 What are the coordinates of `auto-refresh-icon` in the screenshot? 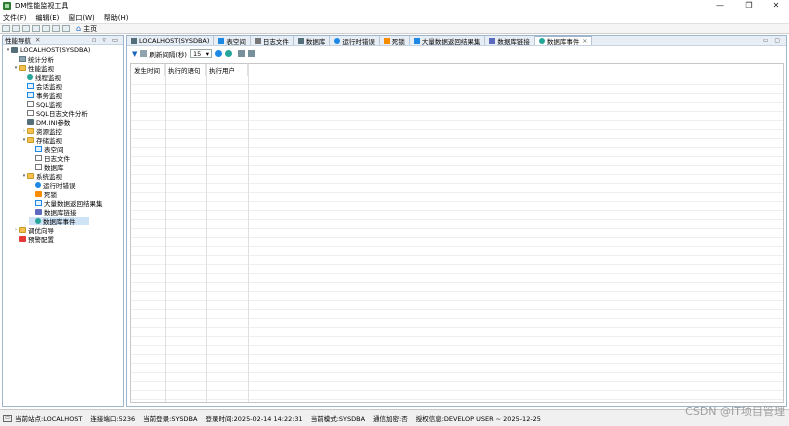 It's located at (228, 53).